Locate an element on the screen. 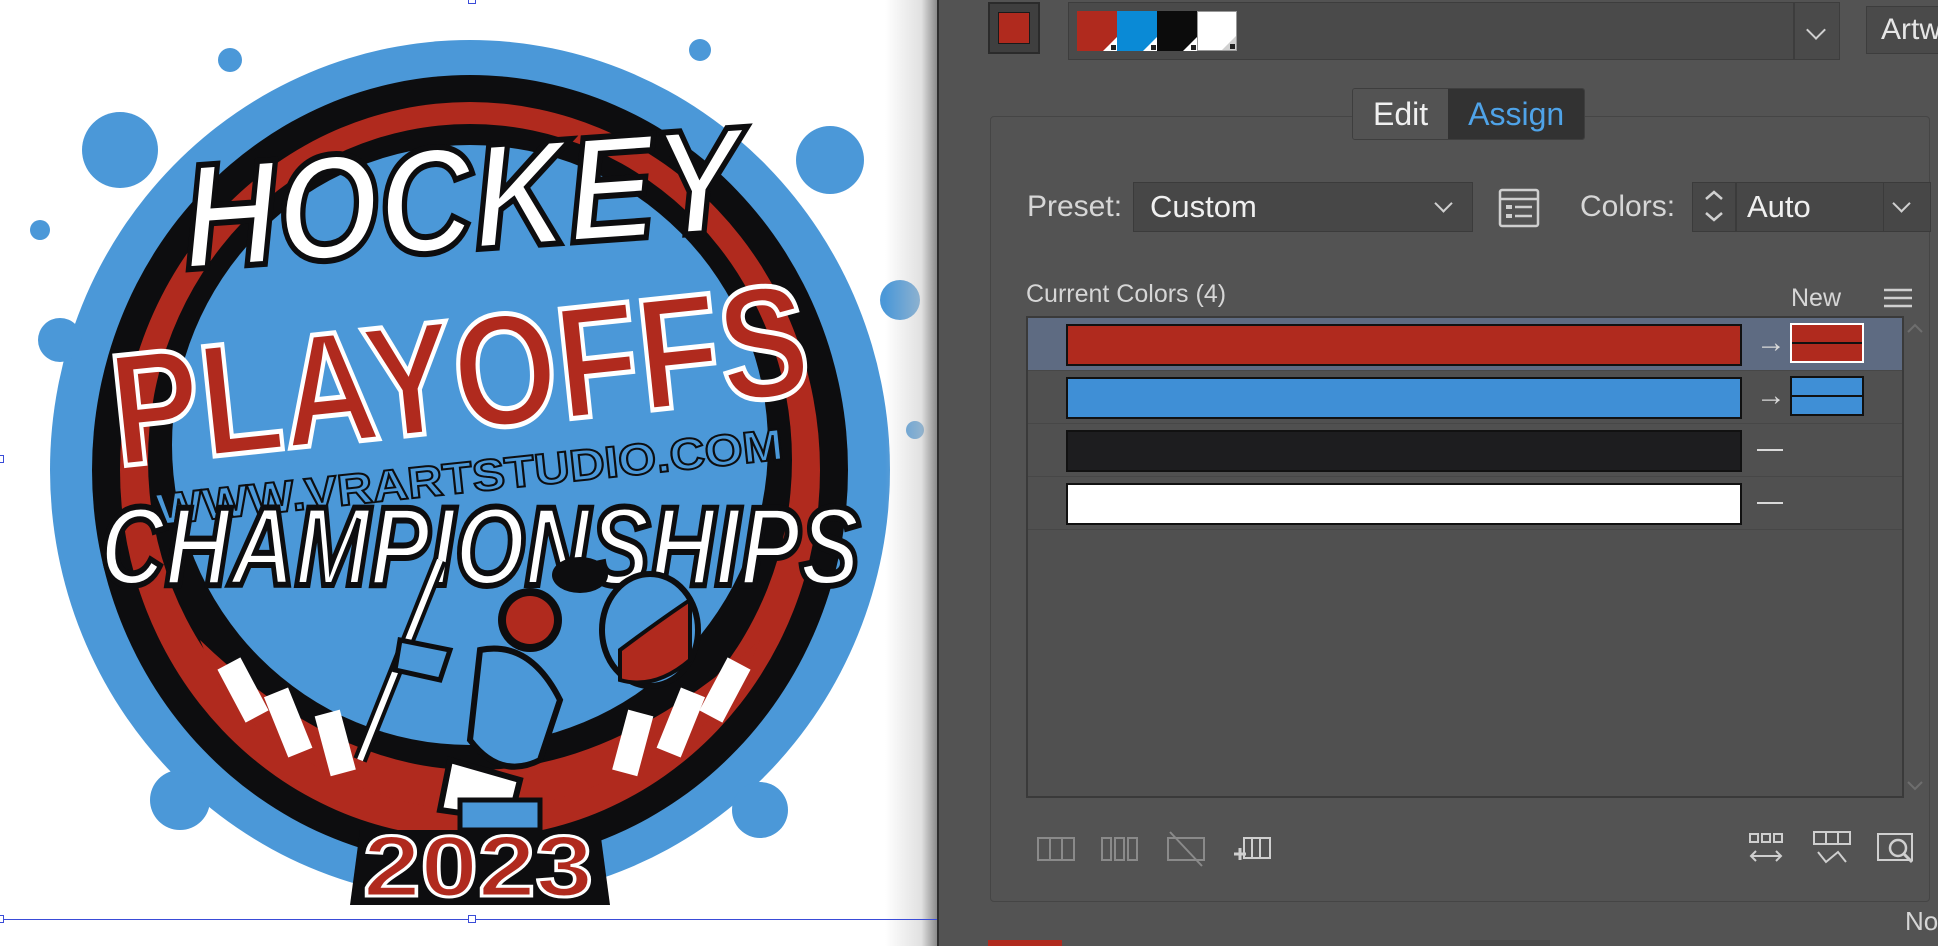 The image size is (1938, 946). current-color-bar-black is located at coordinates (1404, 451).